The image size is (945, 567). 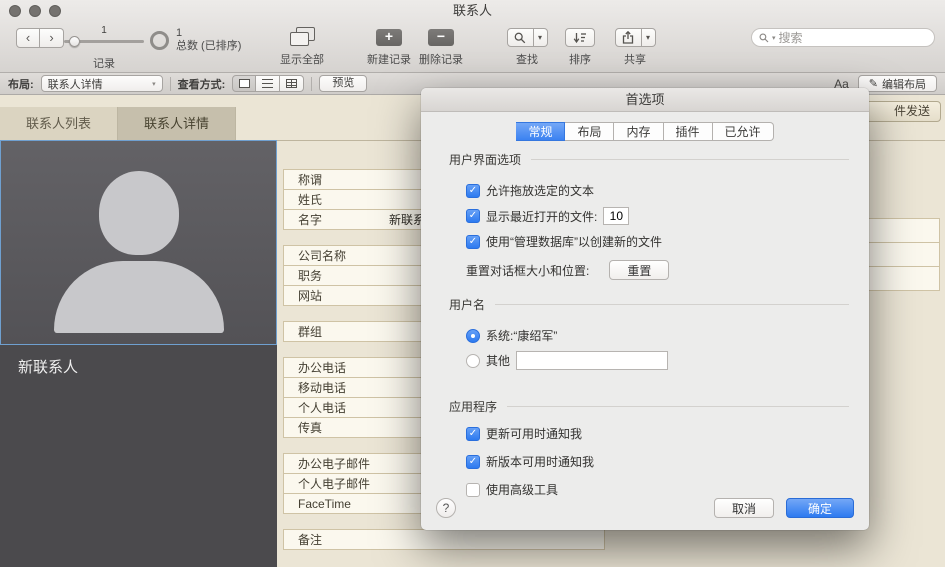 I want to click on show-all-button: 显示全部, so click(x=302, y=47).